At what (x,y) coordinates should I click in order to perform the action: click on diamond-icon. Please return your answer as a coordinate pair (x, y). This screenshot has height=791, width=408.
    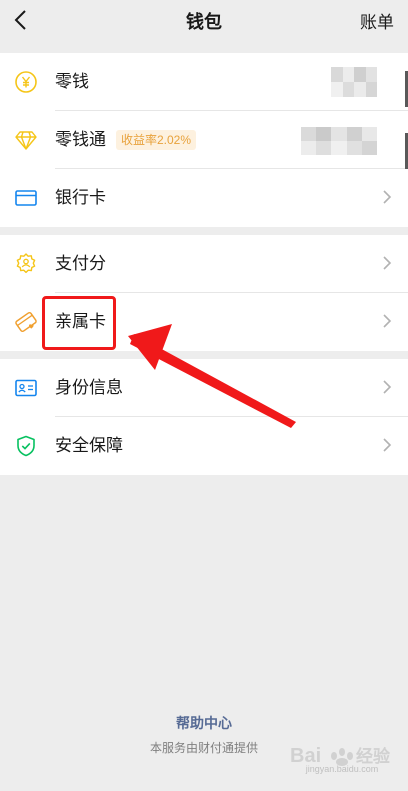
    Looking at the image, I should click on (26, 140).